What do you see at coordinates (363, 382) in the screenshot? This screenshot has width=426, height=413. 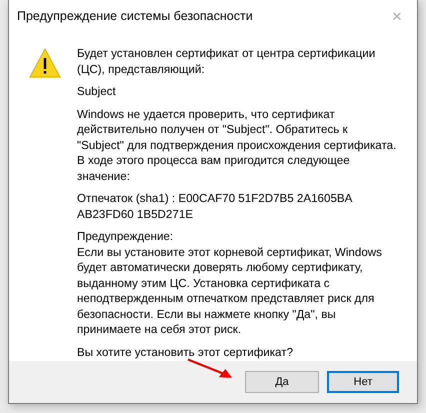 I see `dialog-button: Нет` at bounding box center [363, 382].